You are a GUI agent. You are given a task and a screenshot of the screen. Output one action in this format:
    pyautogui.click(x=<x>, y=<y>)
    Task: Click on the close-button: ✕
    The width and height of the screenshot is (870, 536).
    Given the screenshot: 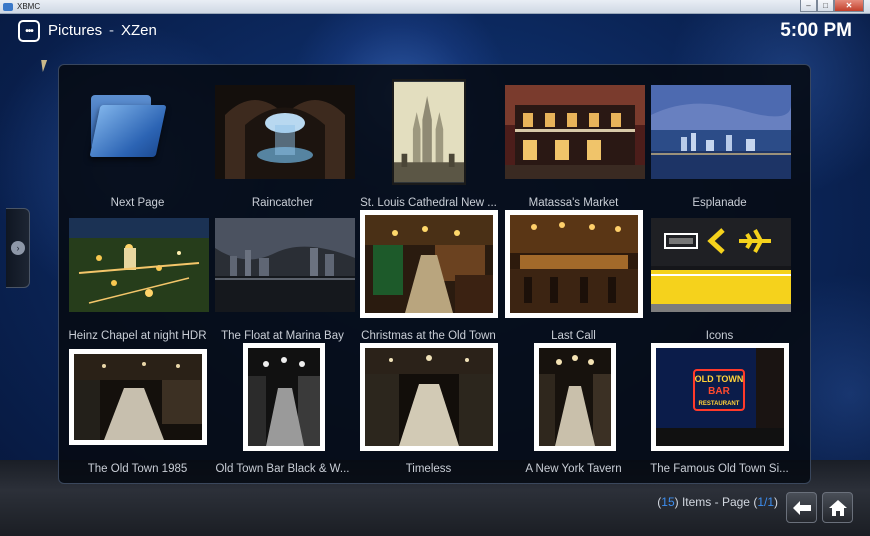 What is the action you would take?
    pyautogui.click(x=849, y=6)
    